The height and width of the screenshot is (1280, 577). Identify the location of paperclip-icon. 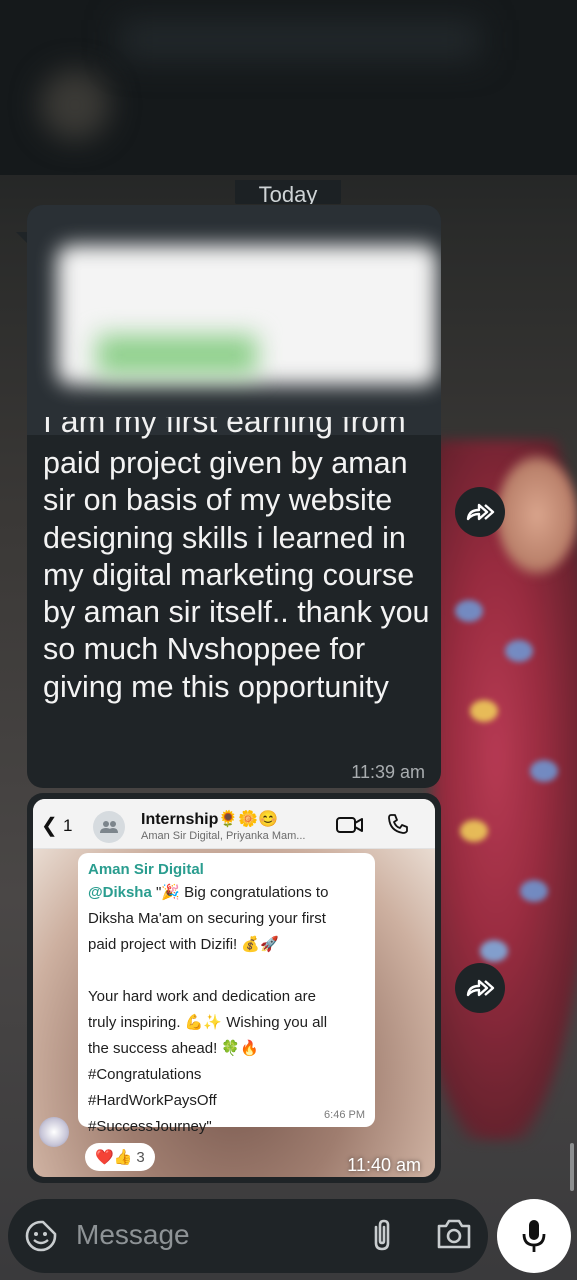
(382, 1235).